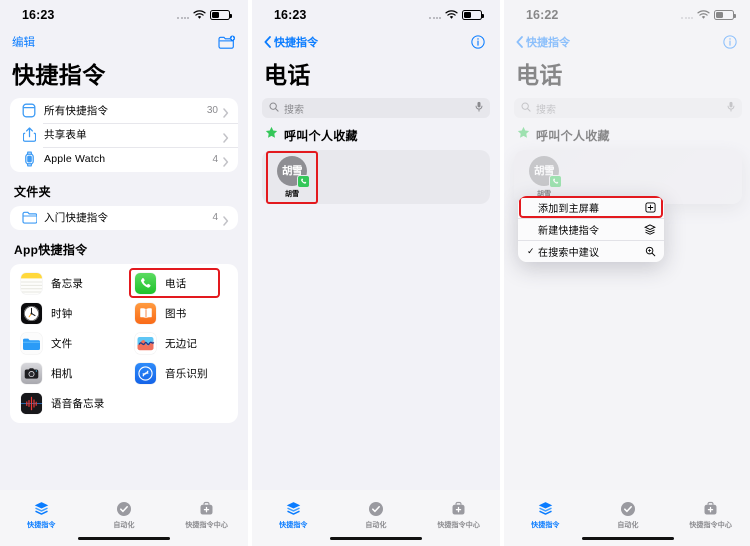  What do you see at coordinates (650, 229) in the screenshot?
I see `new-shortcut-icon` at bounding box center [650, 229].